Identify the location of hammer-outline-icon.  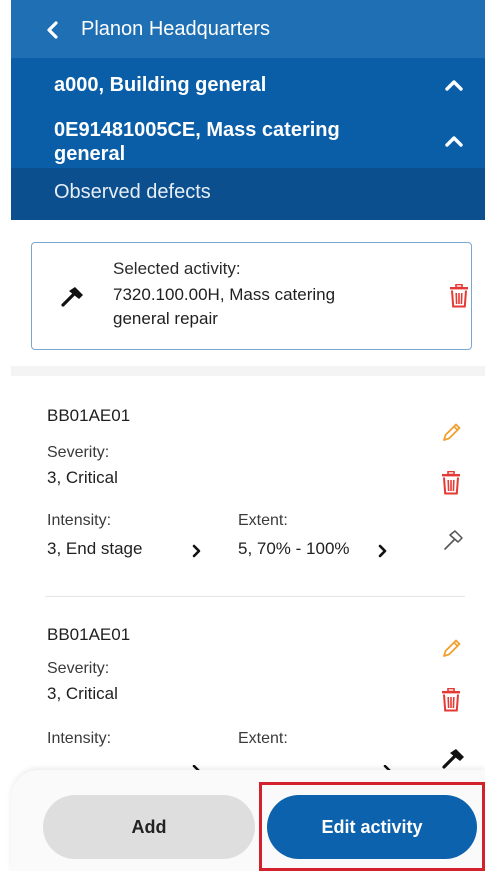
(453, 542).